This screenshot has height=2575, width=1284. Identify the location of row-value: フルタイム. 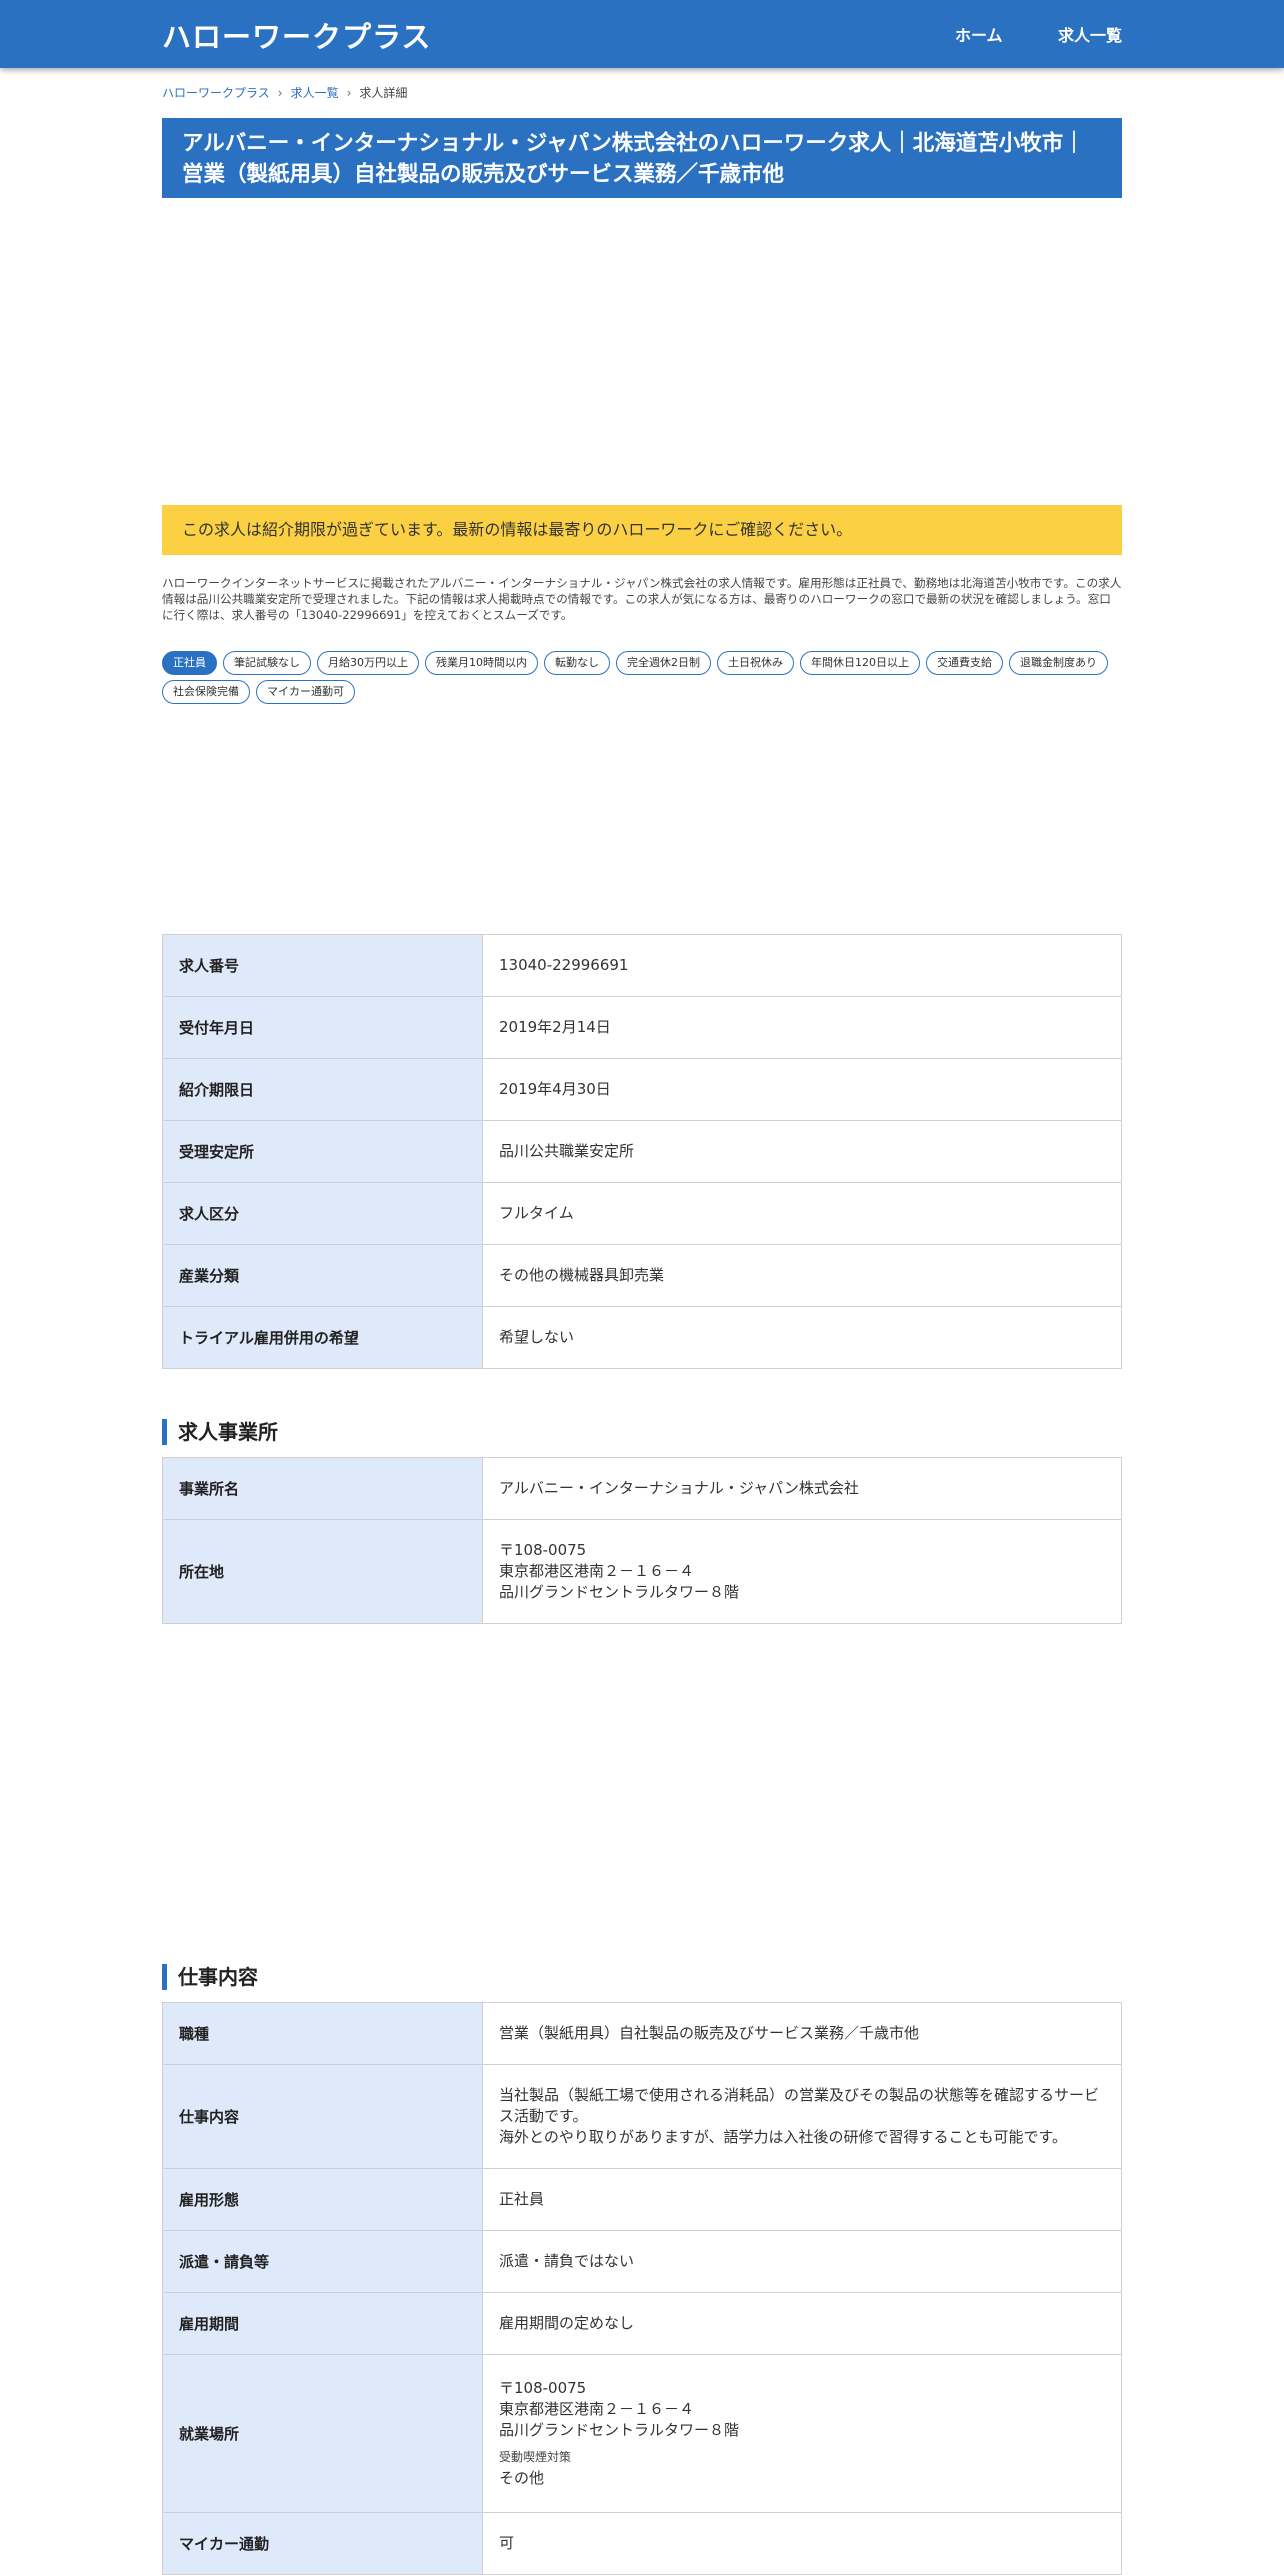
(802, 1213).